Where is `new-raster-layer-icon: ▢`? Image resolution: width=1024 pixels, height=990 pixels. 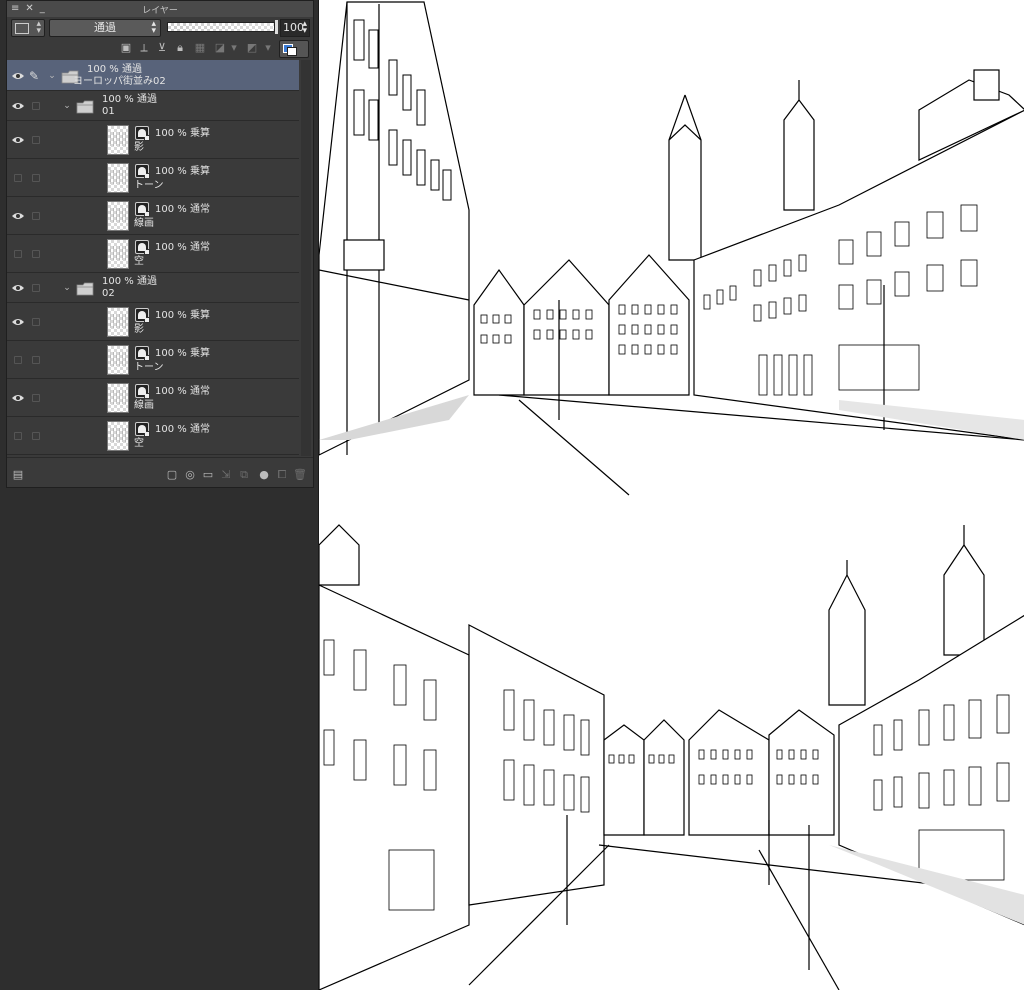 new-raster-layer-icon: ▢ is located at coordinates (172, 475).